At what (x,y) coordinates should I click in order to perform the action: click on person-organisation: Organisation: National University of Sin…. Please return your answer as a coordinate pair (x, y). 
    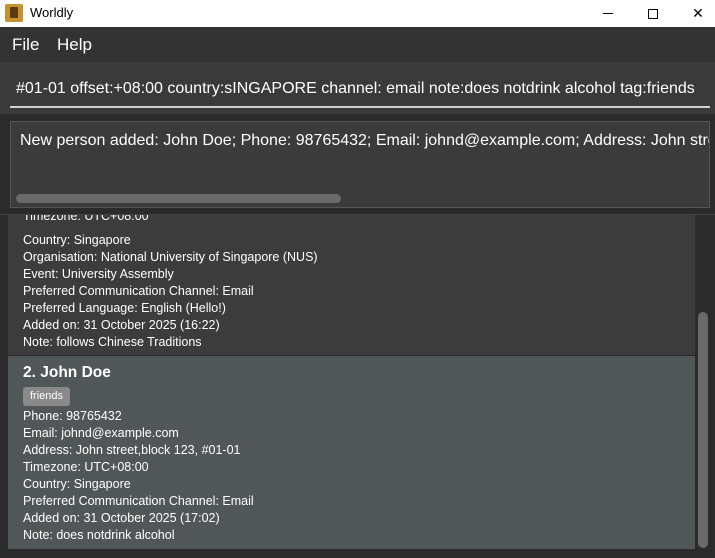
    Looking at the image, I should click on (170, 257).